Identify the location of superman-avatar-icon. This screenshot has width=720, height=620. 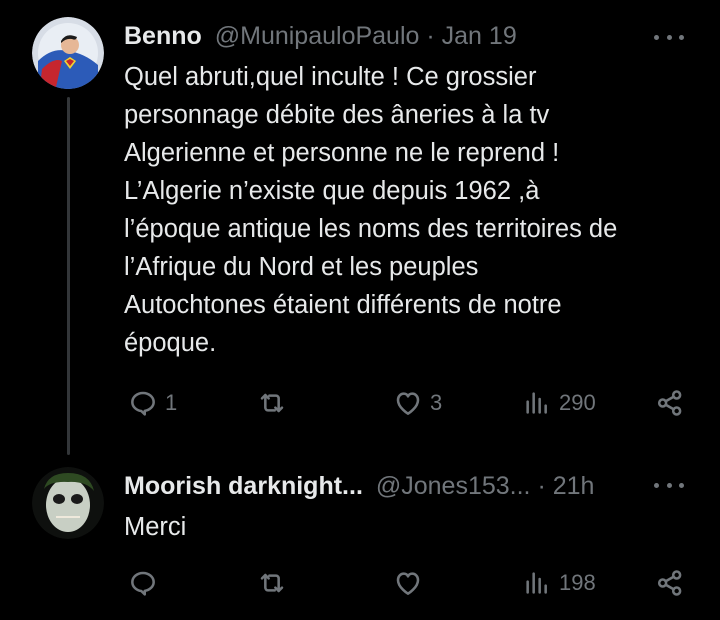
(68, 53).